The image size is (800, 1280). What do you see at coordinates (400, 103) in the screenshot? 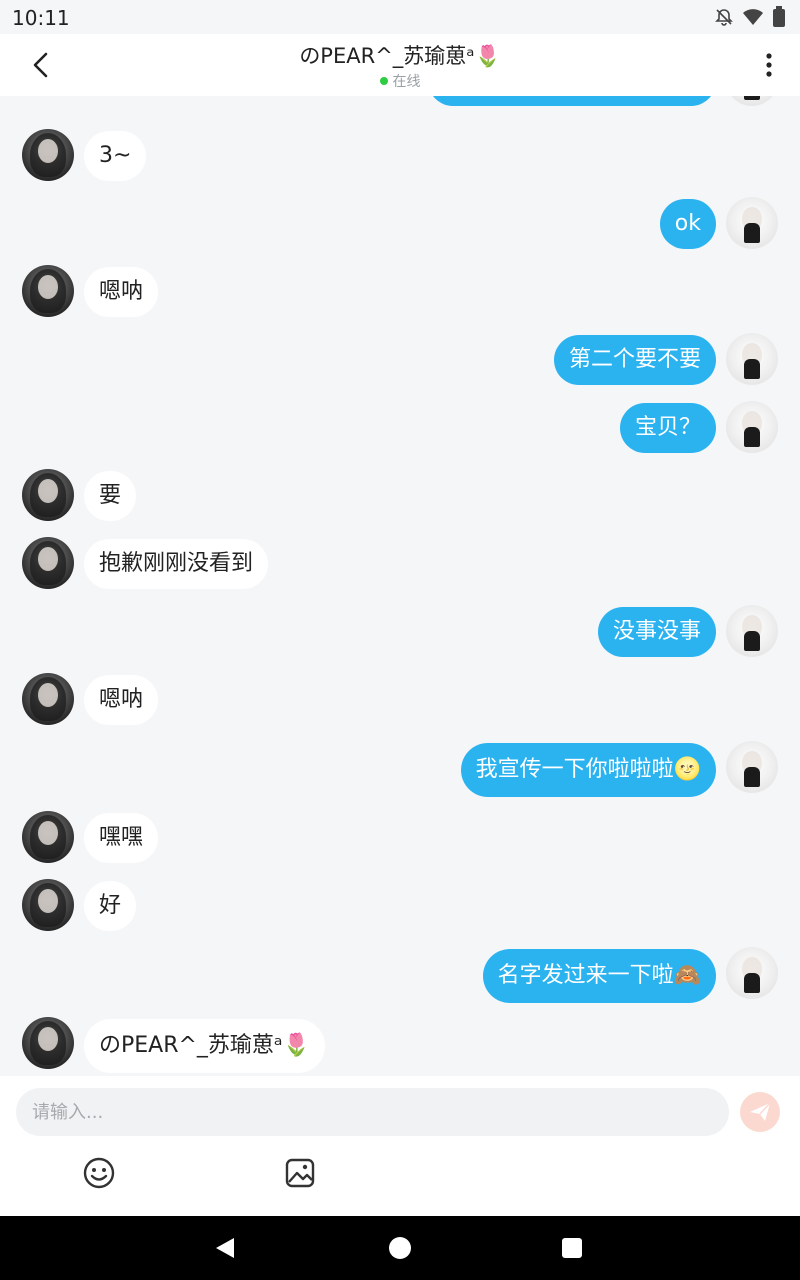
I see `message-sent` at bounding box center [400, 103].